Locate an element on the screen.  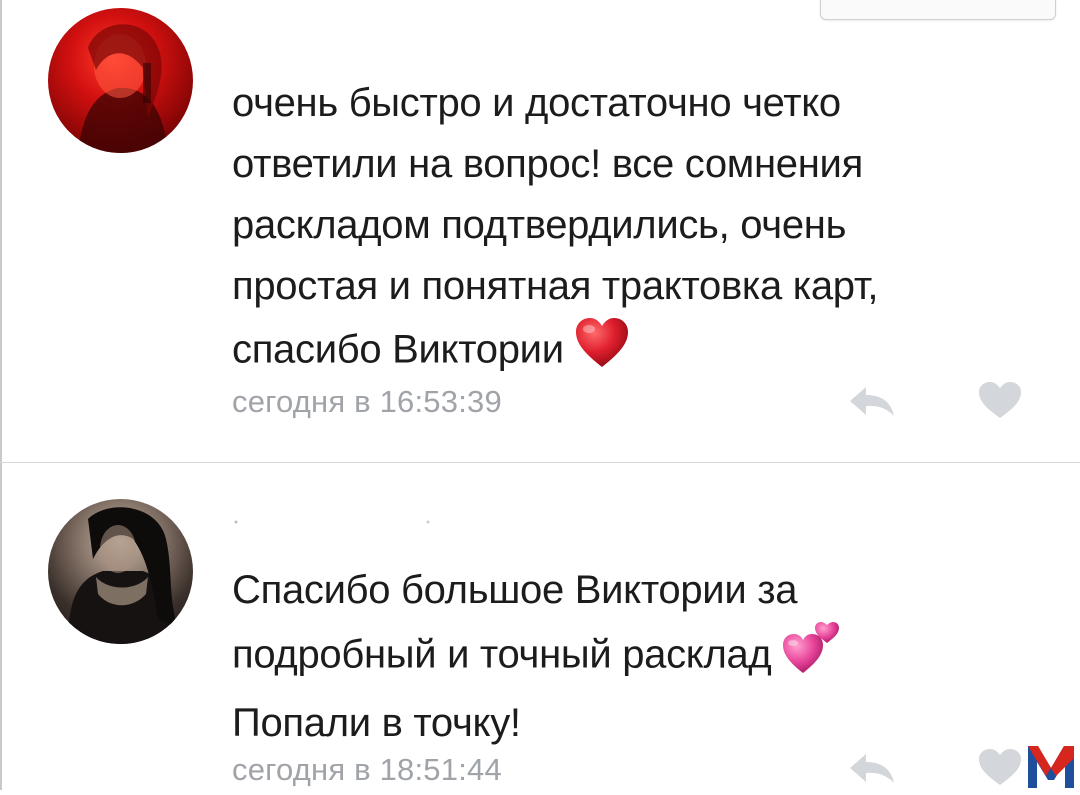
comment-line: подробный и точный расклад is located at coordinates (502, 654).